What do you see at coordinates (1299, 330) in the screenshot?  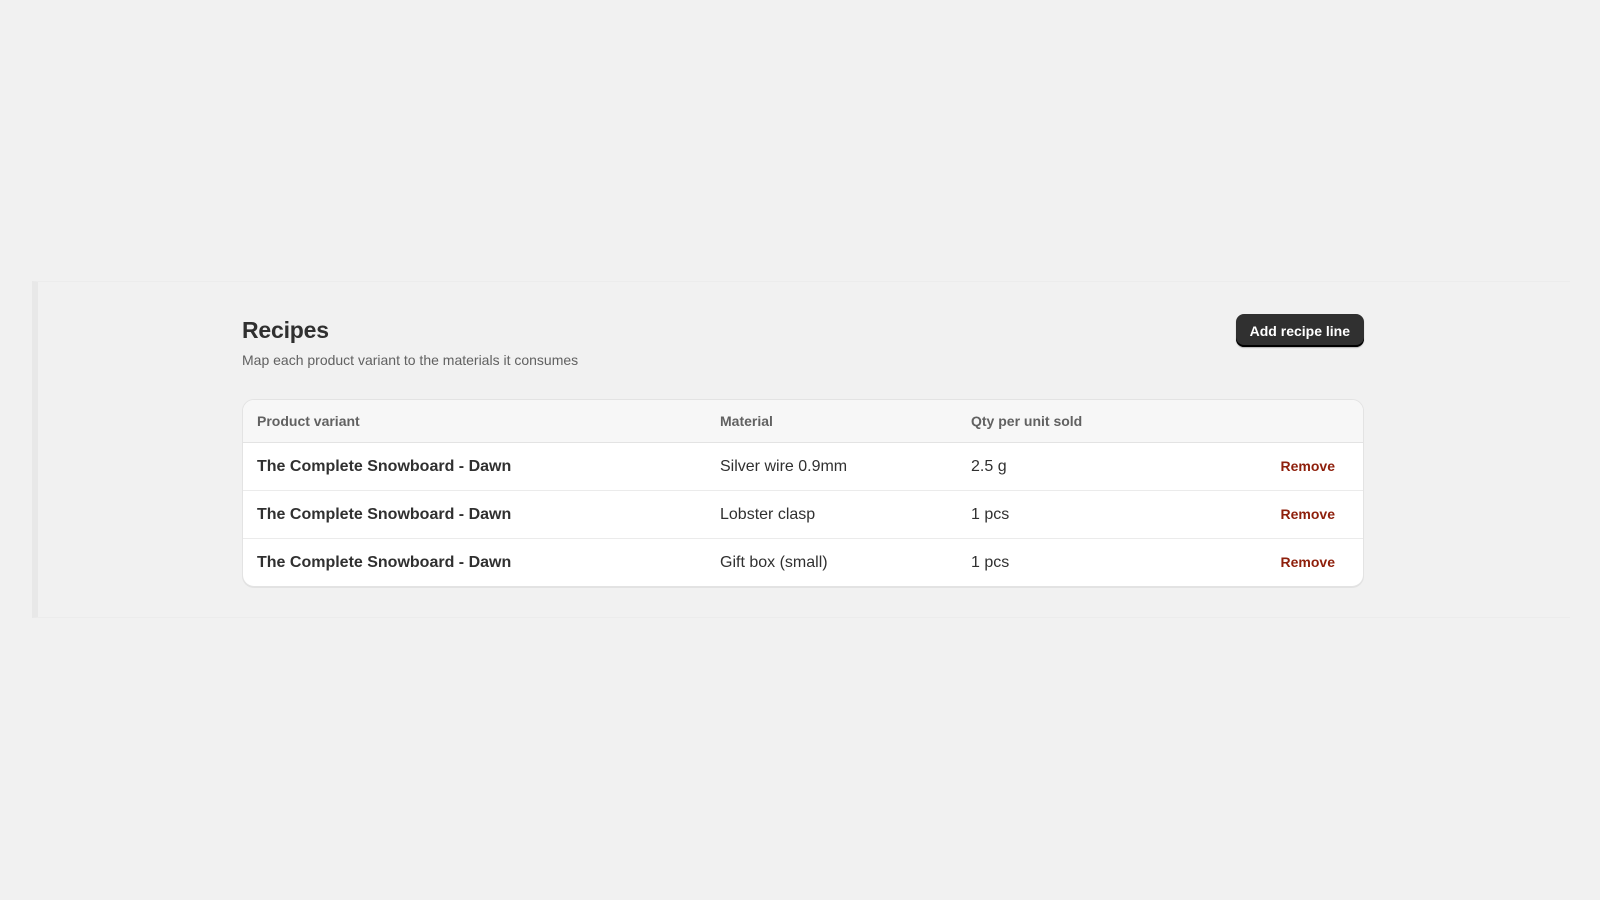 I see `add-recipe-line-button: Add recipe line` at bounding box center [1299, 330].